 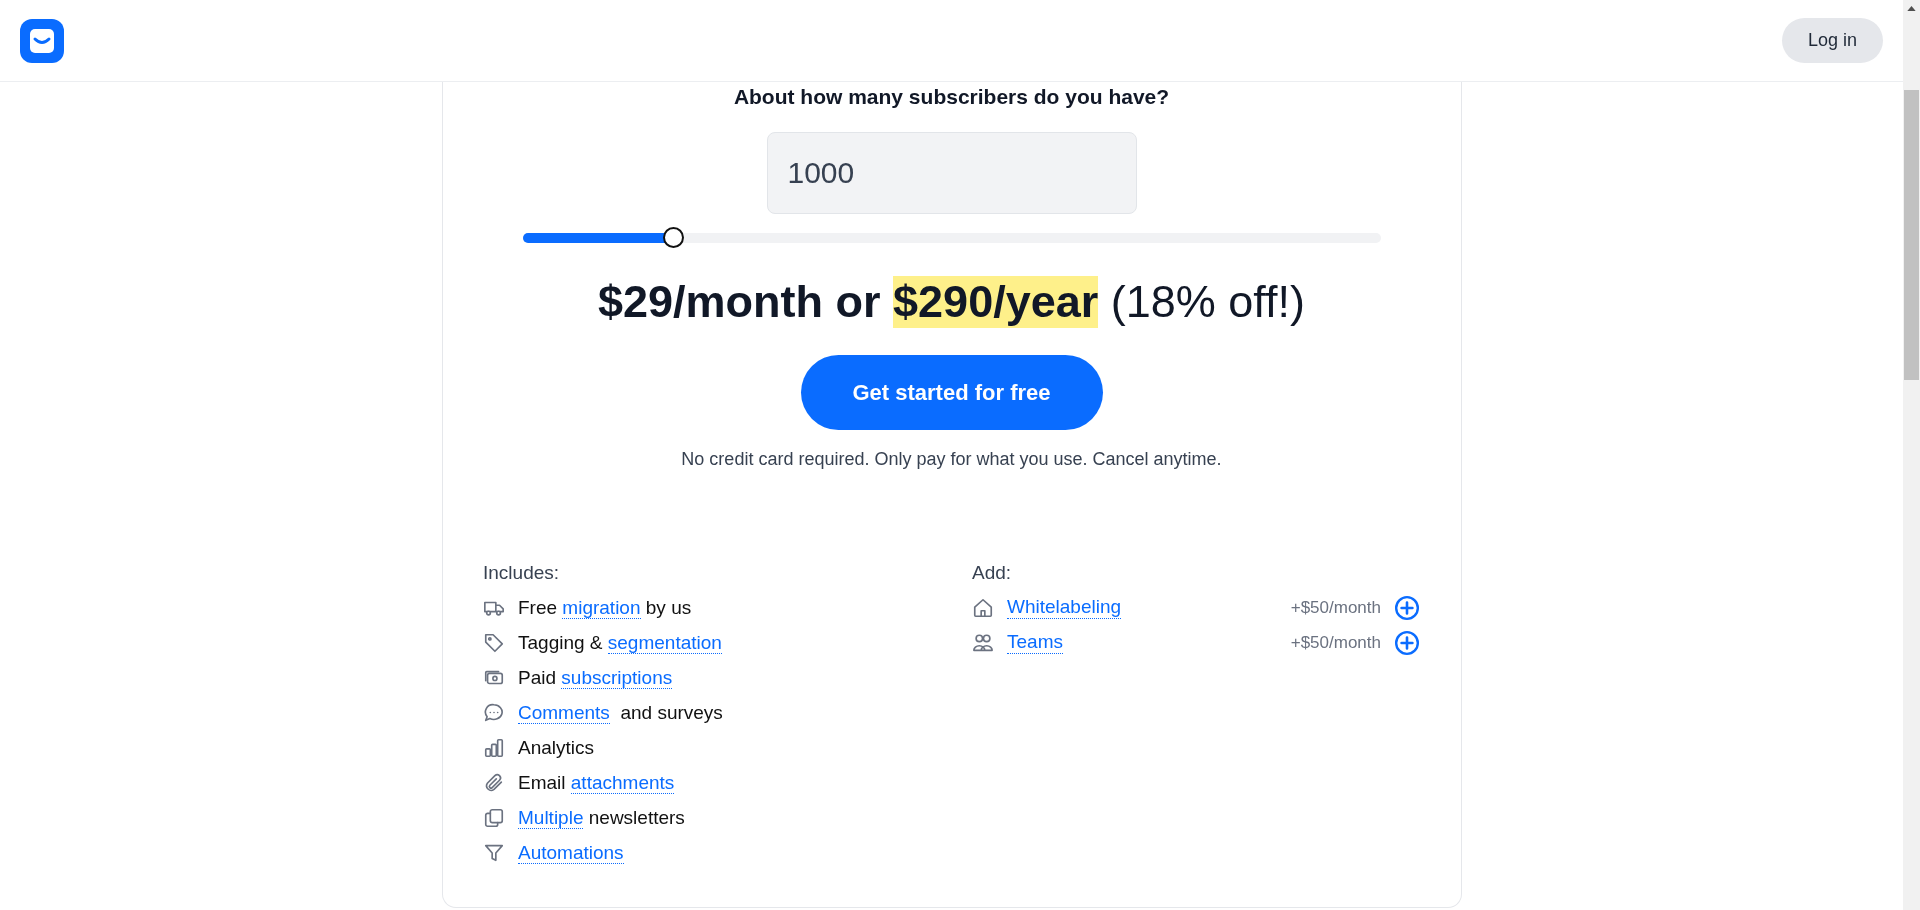 What do you see at coordinates (551, 817) in the screenshot?
I see `feature-link: Multiple` at bounding box center [551, 817].